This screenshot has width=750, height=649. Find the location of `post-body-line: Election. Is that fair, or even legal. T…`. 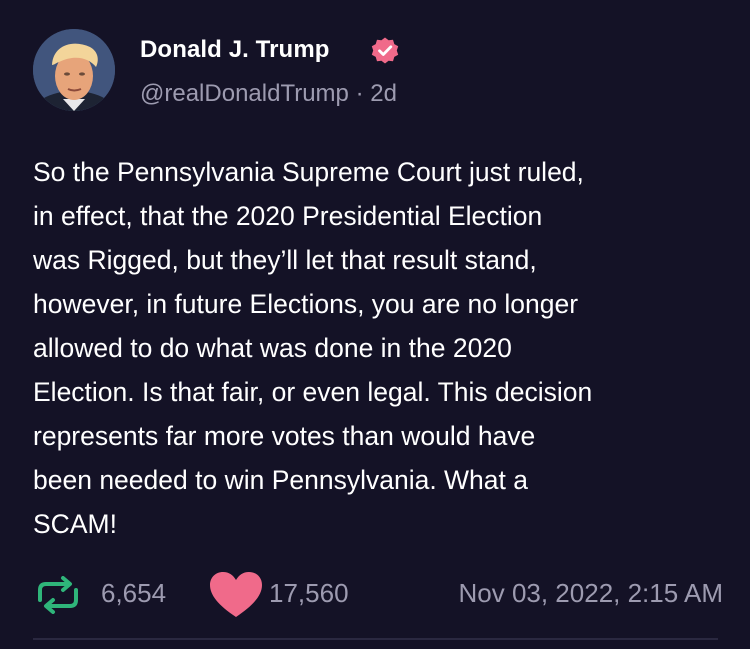

post-body-line: Election. Is that fair, or even legal. T… is located at coordinates (313, 392).